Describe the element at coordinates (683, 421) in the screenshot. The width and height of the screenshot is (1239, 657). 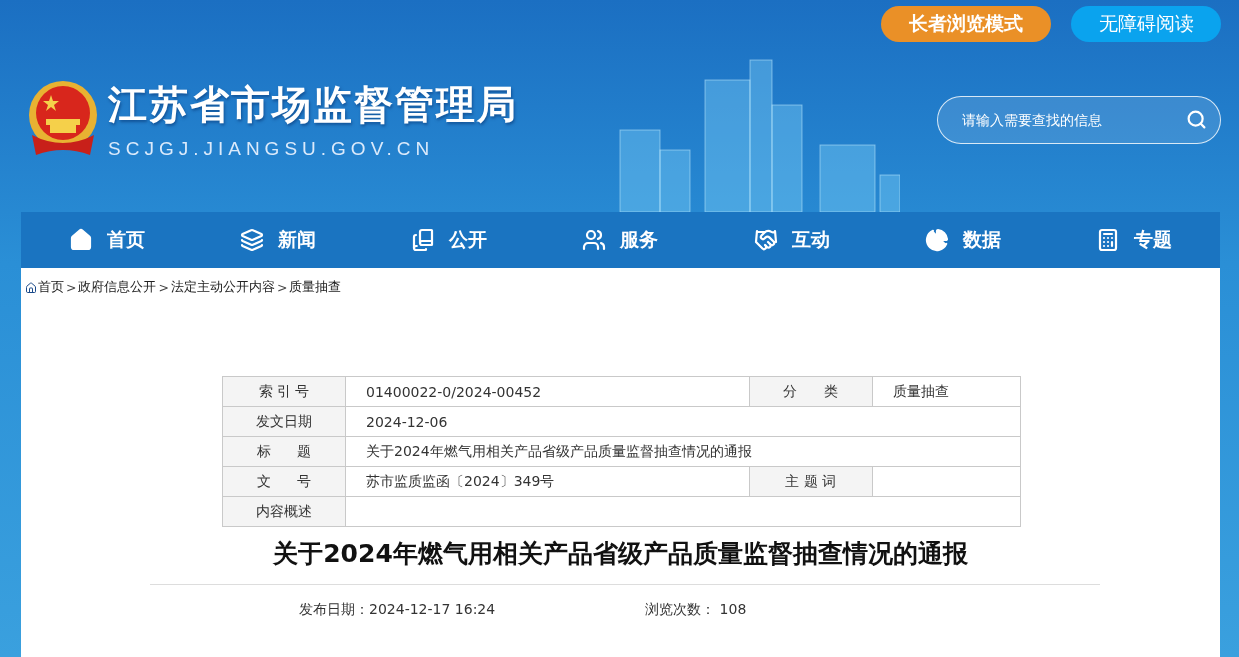
I see `field-value: 2024-12-06` at that location.